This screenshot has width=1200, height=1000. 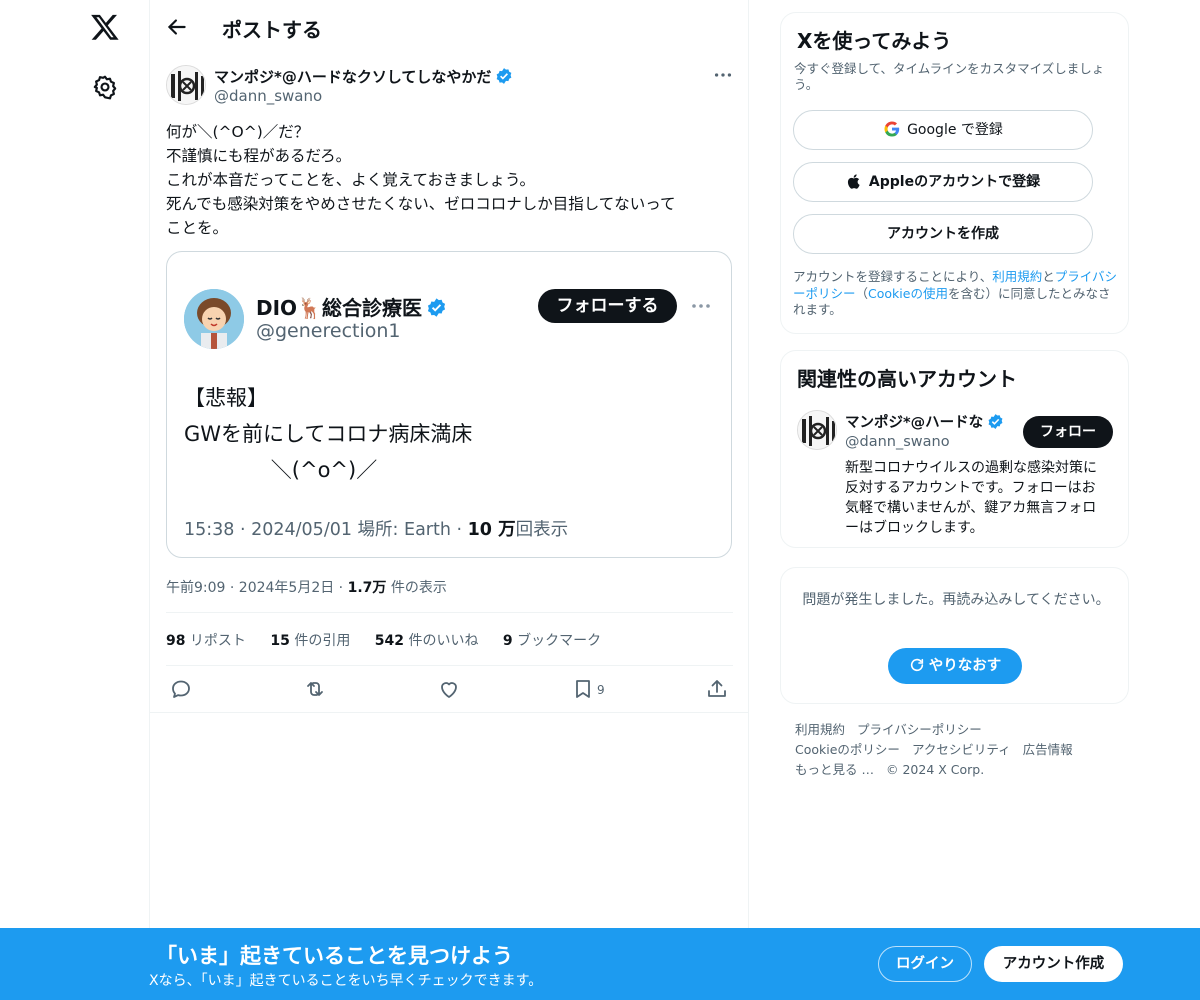 What do you see at coordinates (280, 641) in the screenshot?
I see `stat-count: 15` at bounding box center [280, 641].